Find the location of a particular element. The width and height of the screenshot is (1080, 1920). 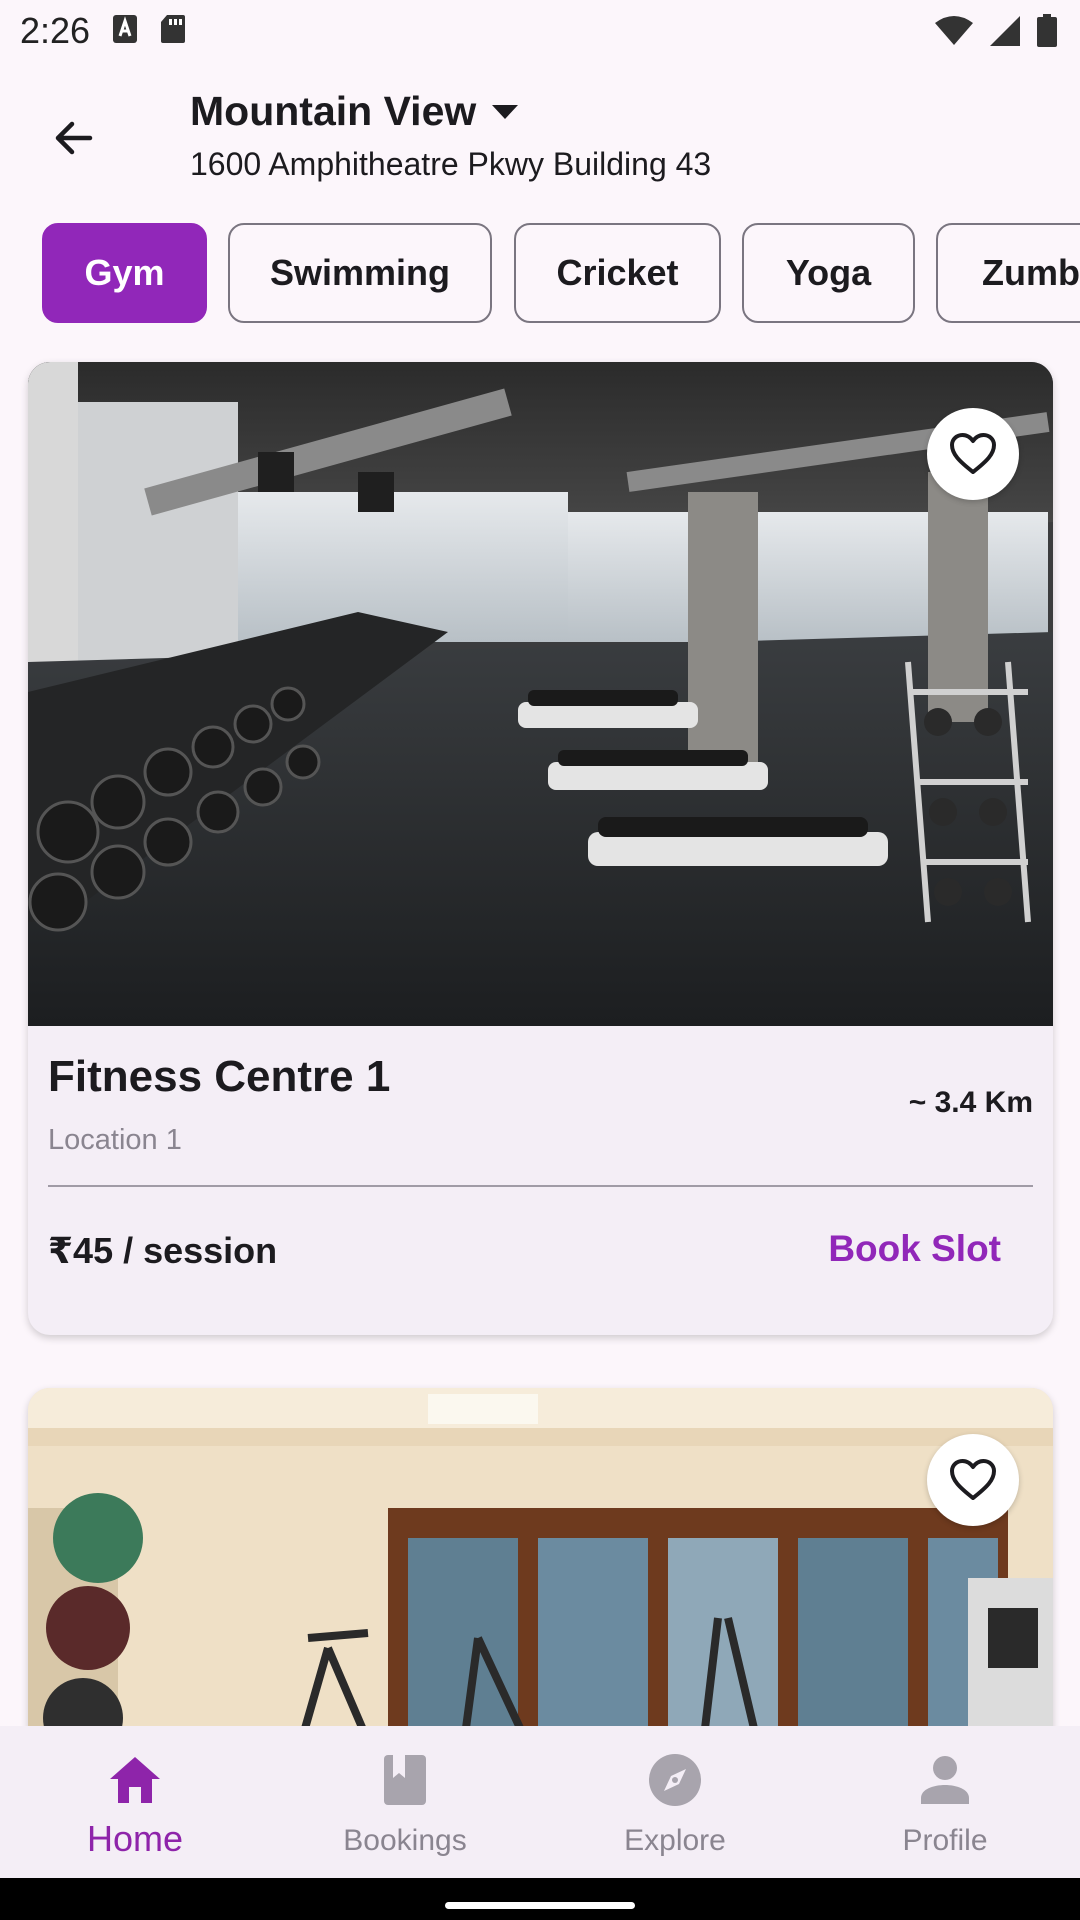

location-selector: Mountain View is located at coordinates (355, 111).